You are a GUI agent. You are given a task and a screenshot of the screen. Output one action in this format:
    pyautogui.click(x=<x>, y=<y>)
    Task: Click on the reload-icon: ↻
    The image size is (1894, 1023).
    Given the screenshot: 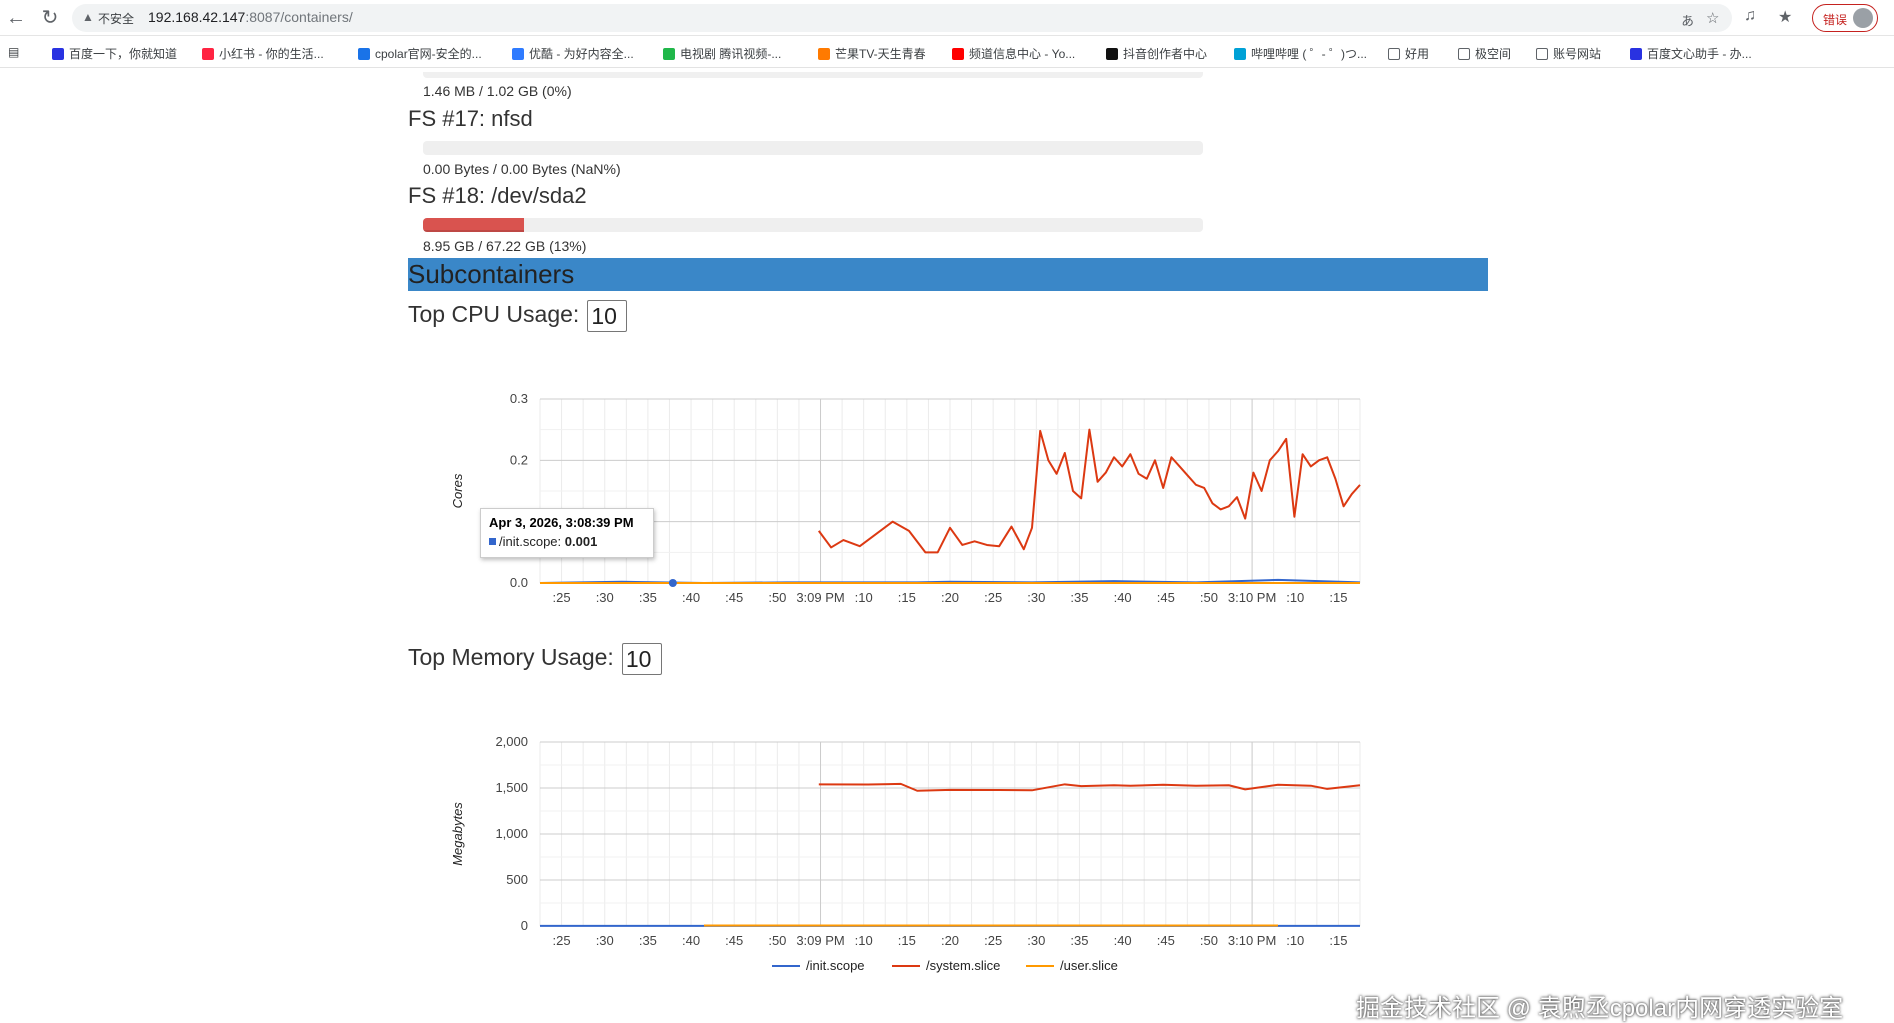 What is the action you would take?
    pyautogui.click(x=50, y=18)
    